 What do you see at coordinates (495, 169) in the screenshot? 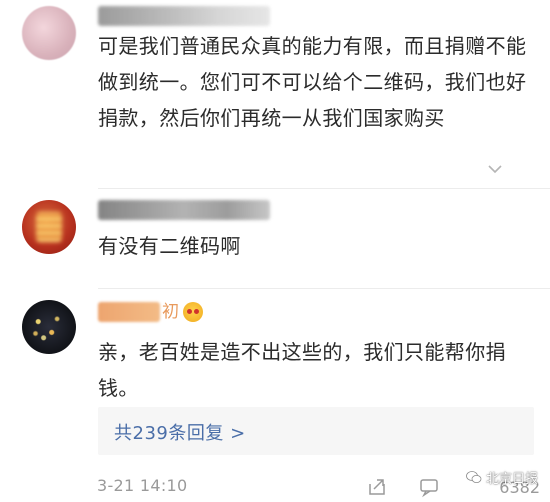
I see `chevron-down-icon` at bounding box center [495, 169].